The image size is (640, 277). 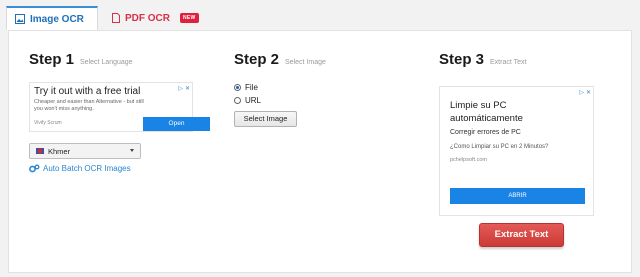 What do you see at coordinates (106, 62) in the screenshot?
I see `step1-subtitle: Select Language` at bounding box center [106, 62].